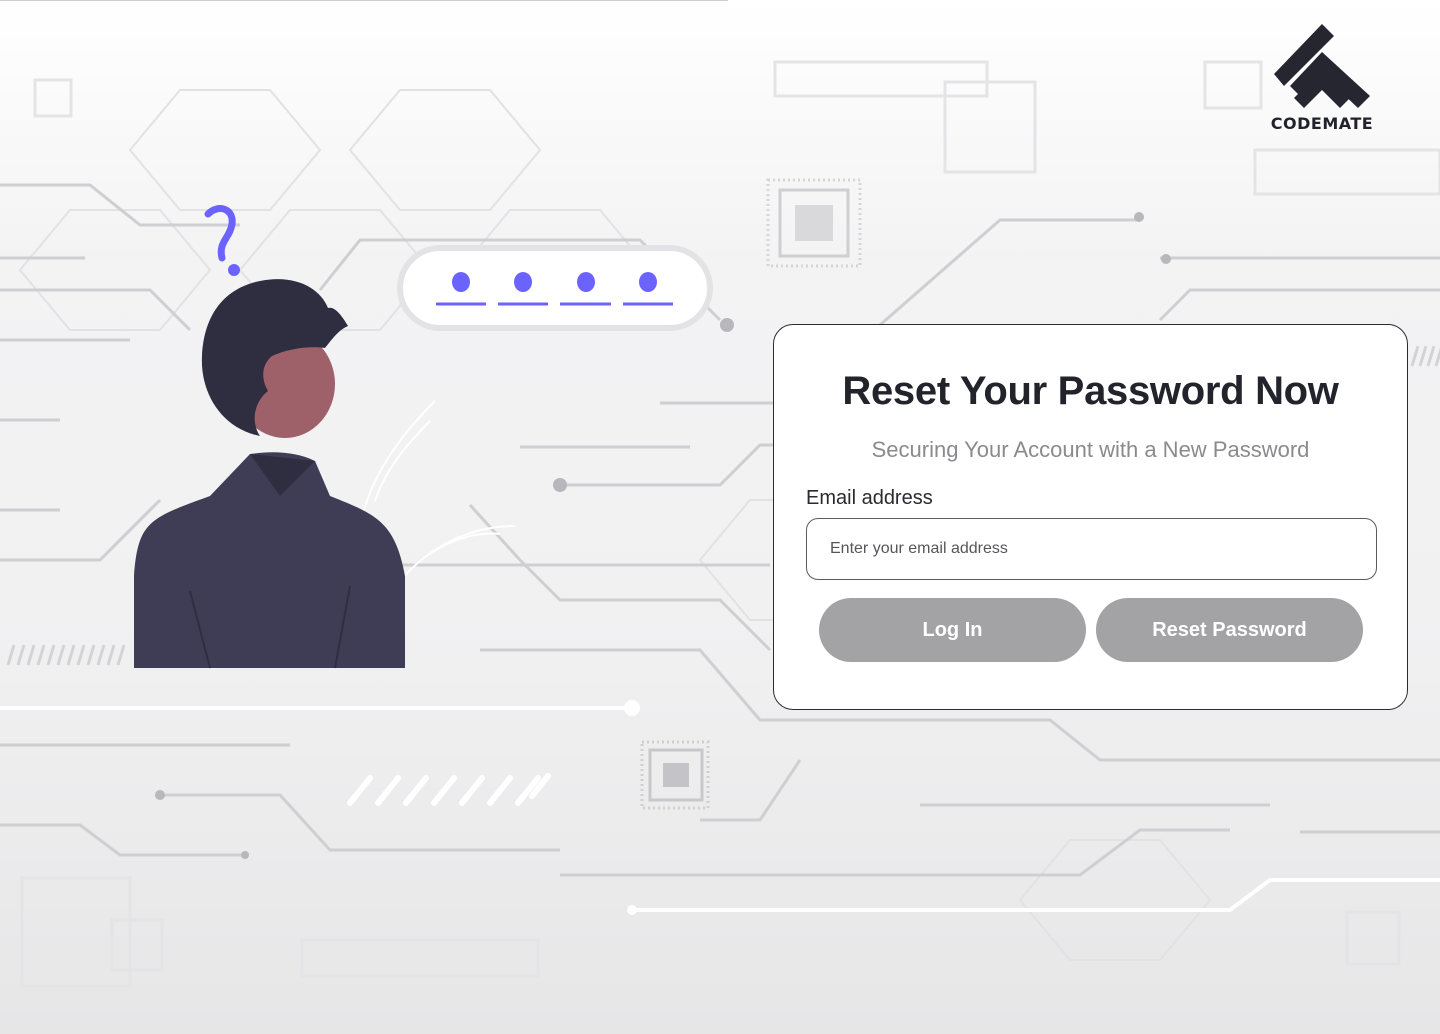 The image size is (1440, 1034). I want to click on hatch-left, so click(66, 655).